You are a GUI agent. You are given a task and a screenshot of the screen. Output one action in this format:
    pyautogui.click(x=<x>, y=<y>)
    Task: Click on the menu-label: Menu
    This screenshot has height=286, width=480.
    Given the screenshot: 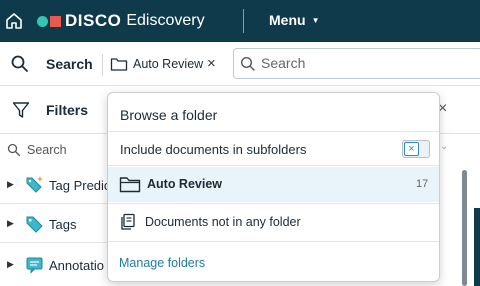 What is the action you would take?
    pyautogui.click(x=287, y=20)
    